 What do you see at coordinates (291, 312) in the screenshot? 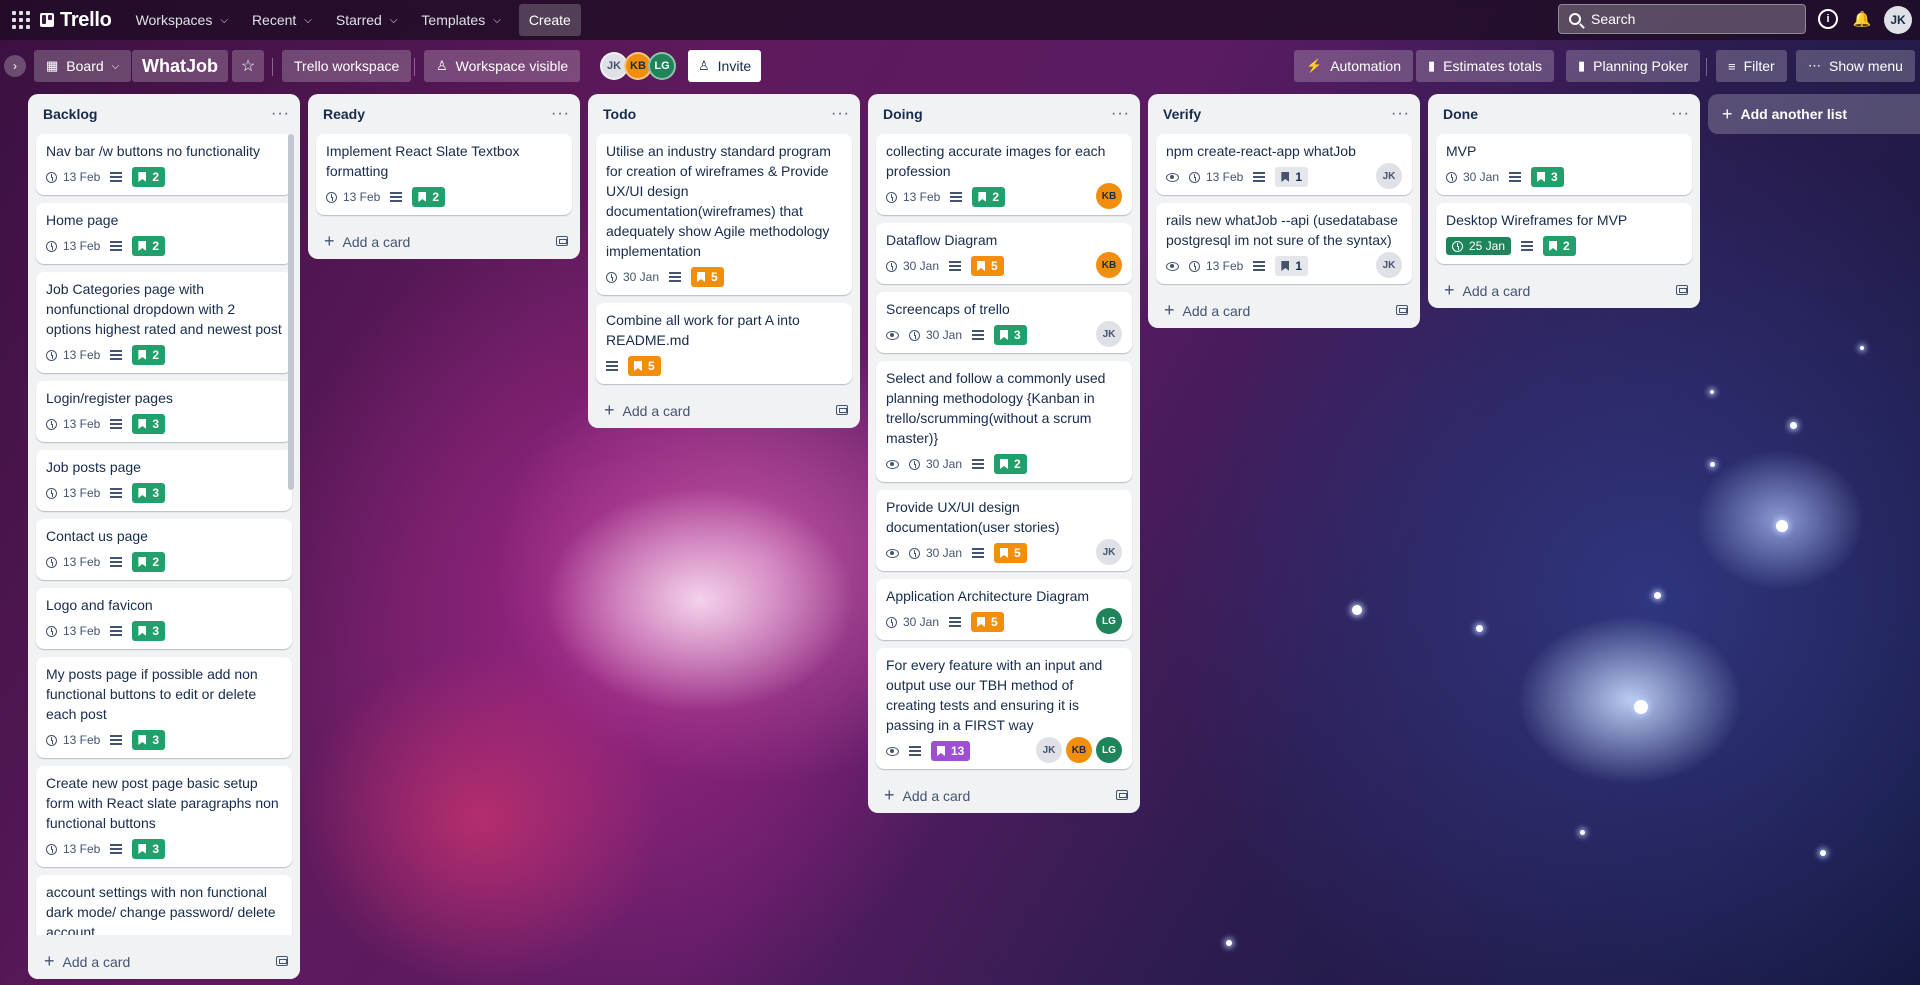
I see `list-scrollbar` at bounding box center [291, 312].